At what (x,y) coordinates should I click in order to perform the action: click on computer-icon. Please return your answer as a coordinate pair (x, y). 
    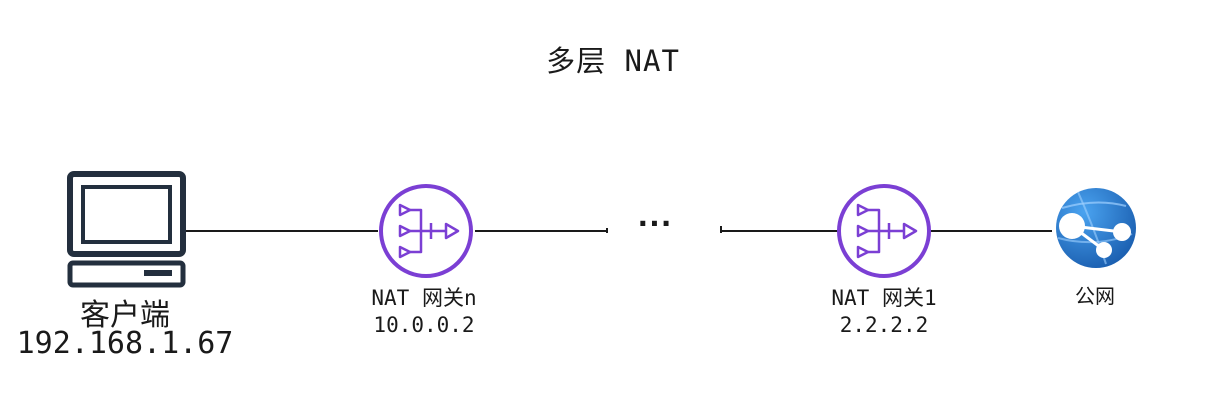
    Looking at the image, I should click on (126, 229).